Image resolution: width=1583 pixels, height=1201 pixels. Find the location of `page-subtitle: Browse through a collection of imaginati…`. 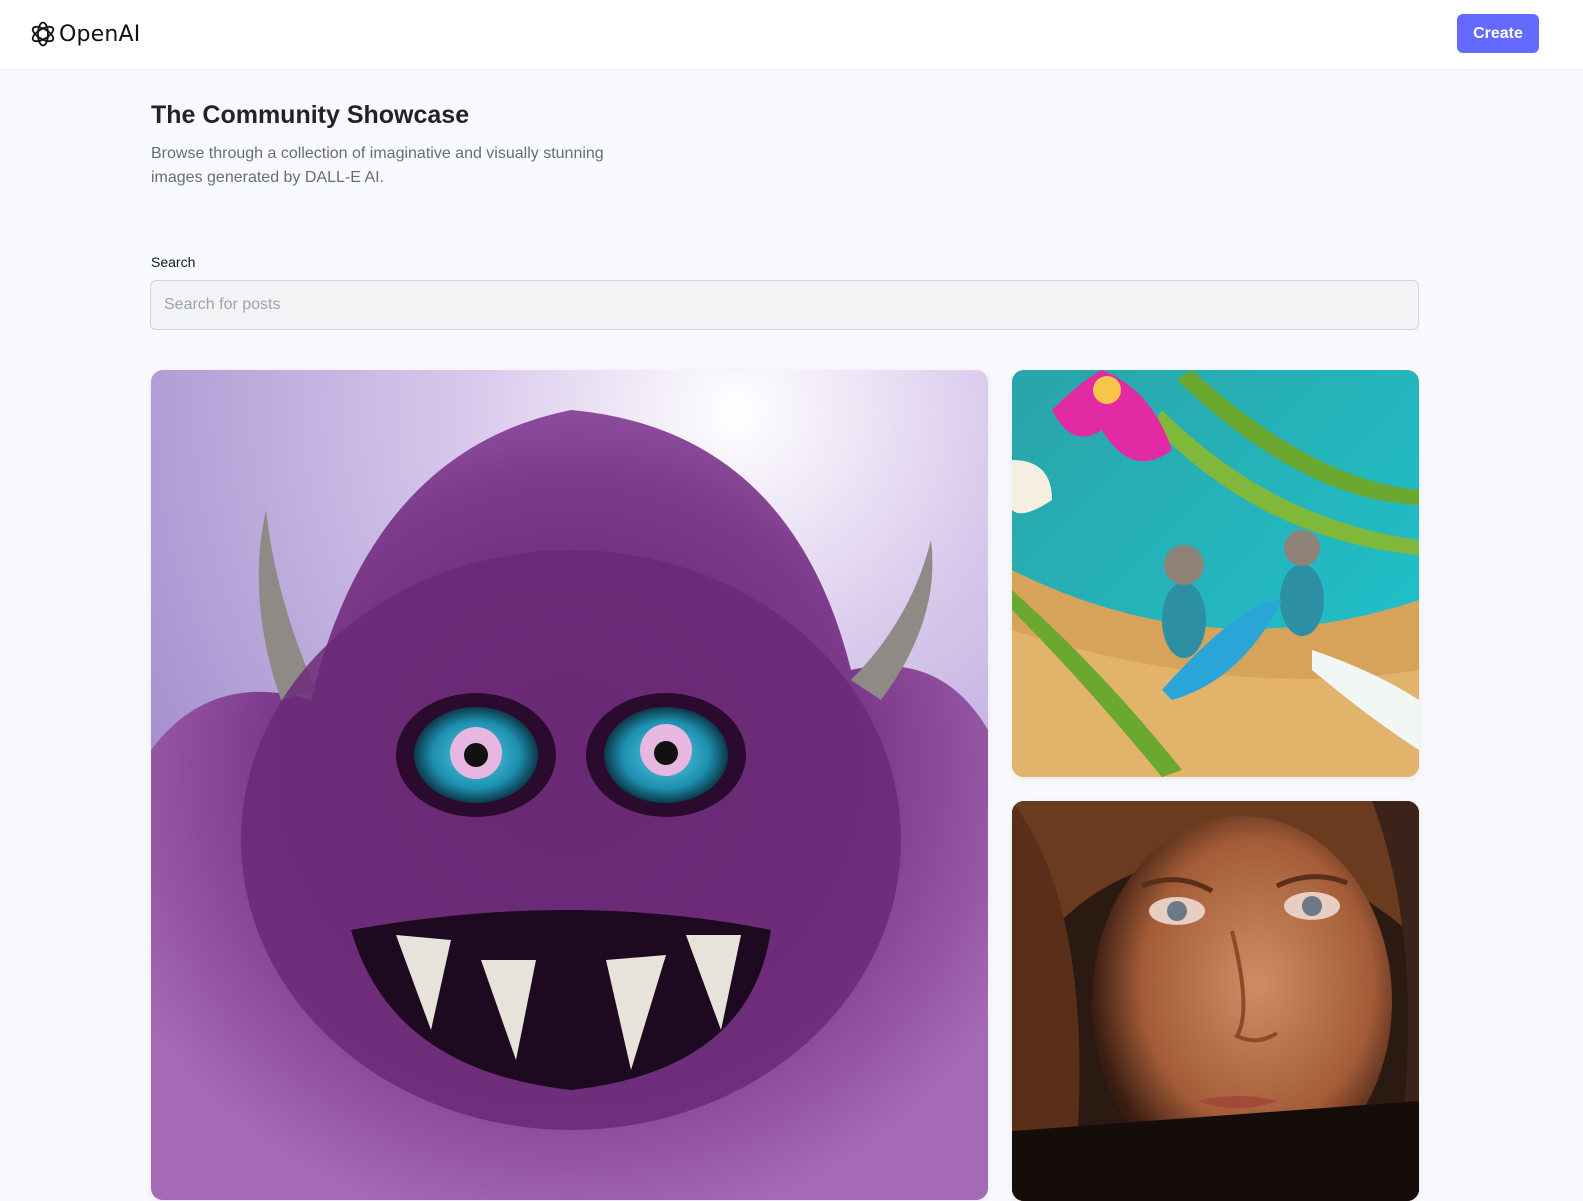

page-subtitle: Browse through a collection of imaginati… is located at coordinates (377, 165).